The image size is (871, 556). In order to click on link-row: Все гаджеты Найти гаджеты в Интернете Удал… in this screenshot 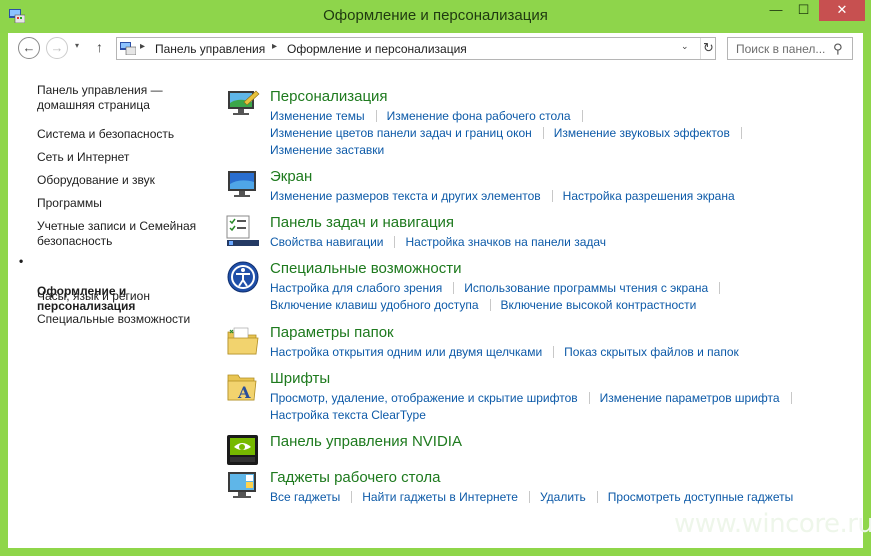, I will do `click(531, 497)`.